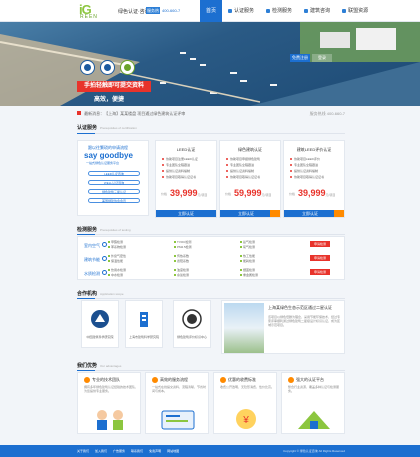 This screenshot has width=420, height=457. What do you see at coordinates (114, 182) in the screenshot?
I see `promo-pill: WELL认证咨询` at bounding box center [114, 182].